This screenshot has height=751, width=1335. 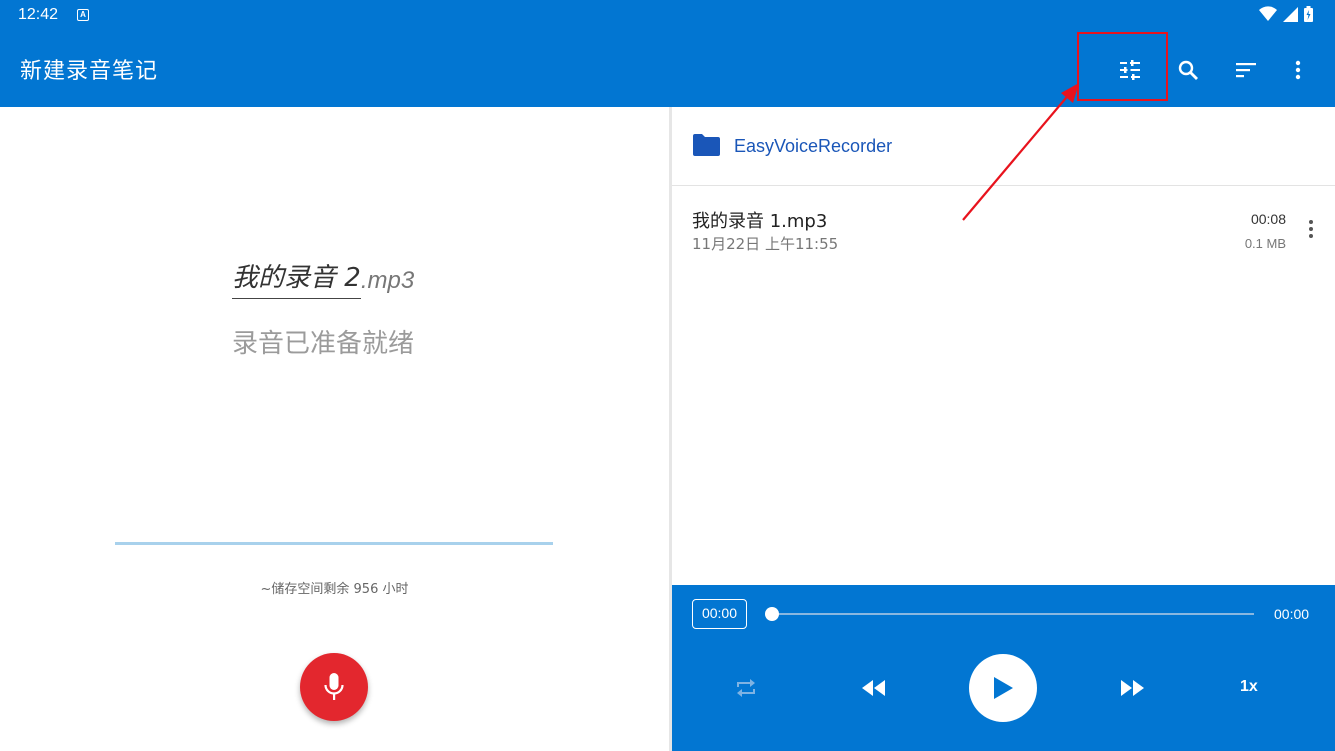 What do you see at coordinates (89, 71) in the screenshot?
I see `page-title: 新建录音笔记` at bounding box center [89, 71].